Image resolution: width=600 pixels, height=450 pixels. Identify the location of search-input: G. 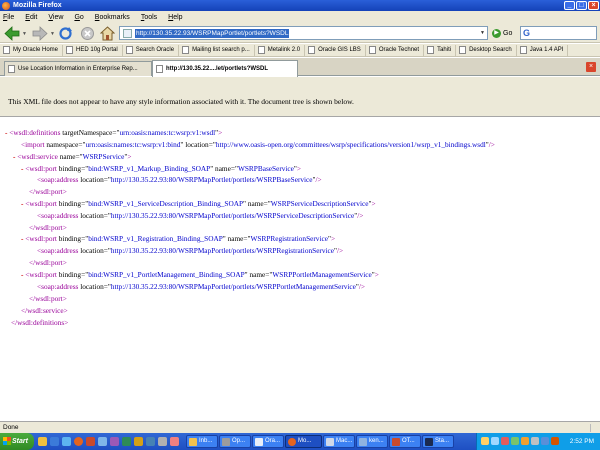
(558, 33).